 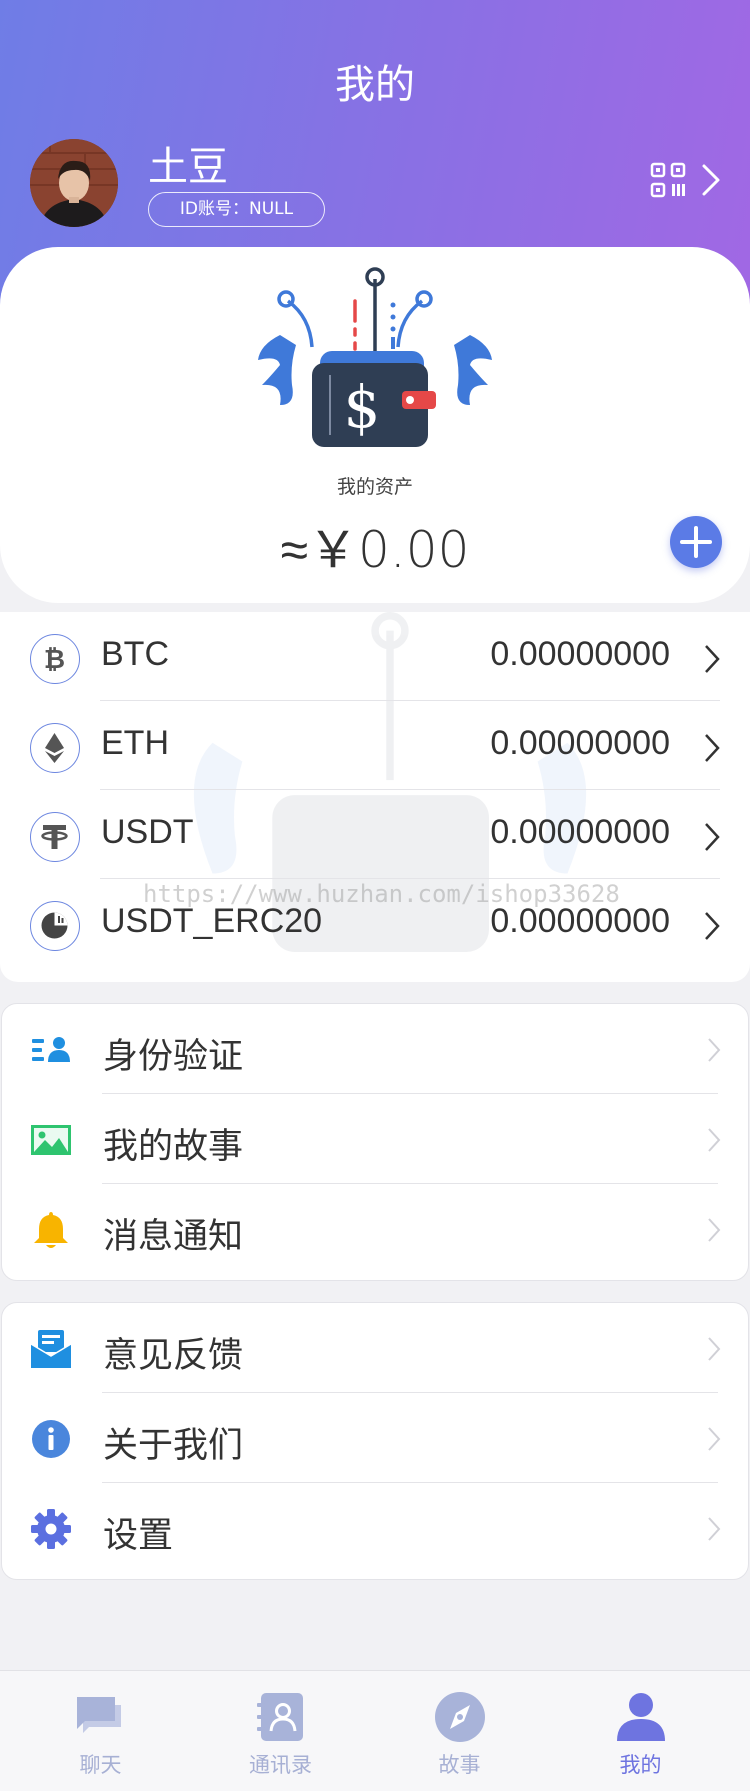 I want to click on page-title: 我的, so click(x=375, y=85).